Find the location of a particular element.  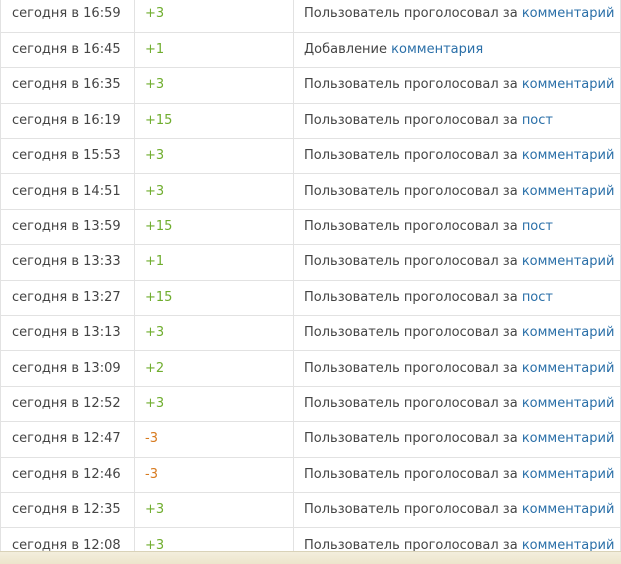

row-time: сегодня в 16:59 is located at coordinates (67, 16).